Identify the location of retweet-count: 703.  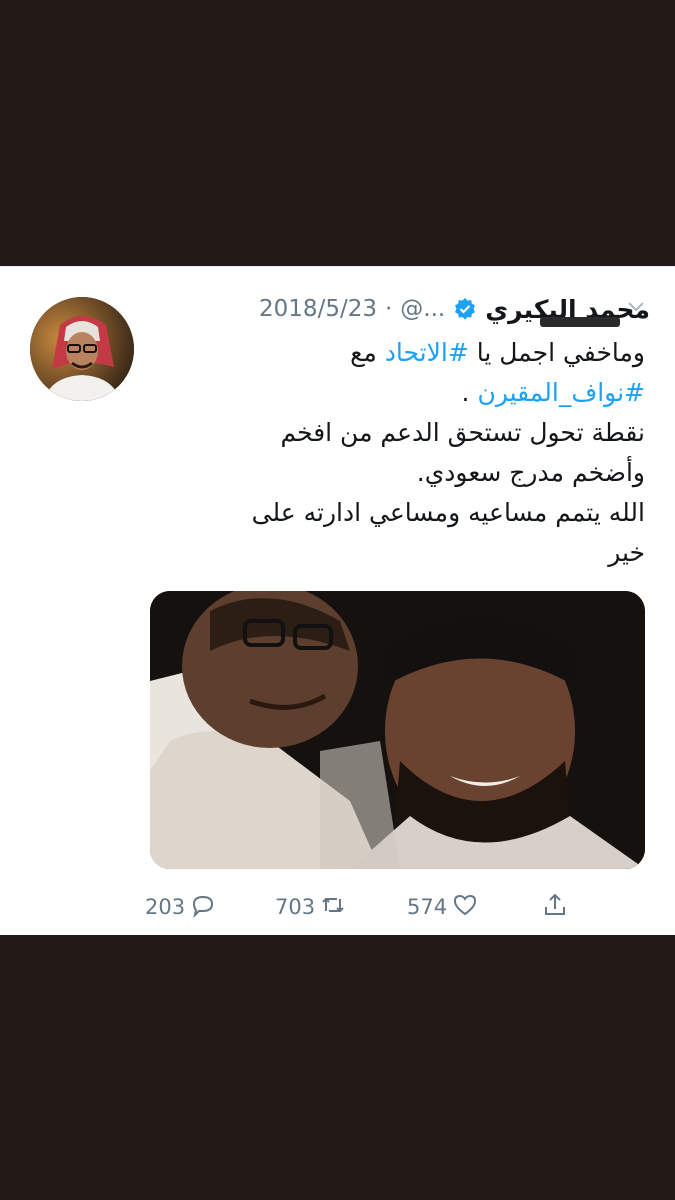
(295, 907).